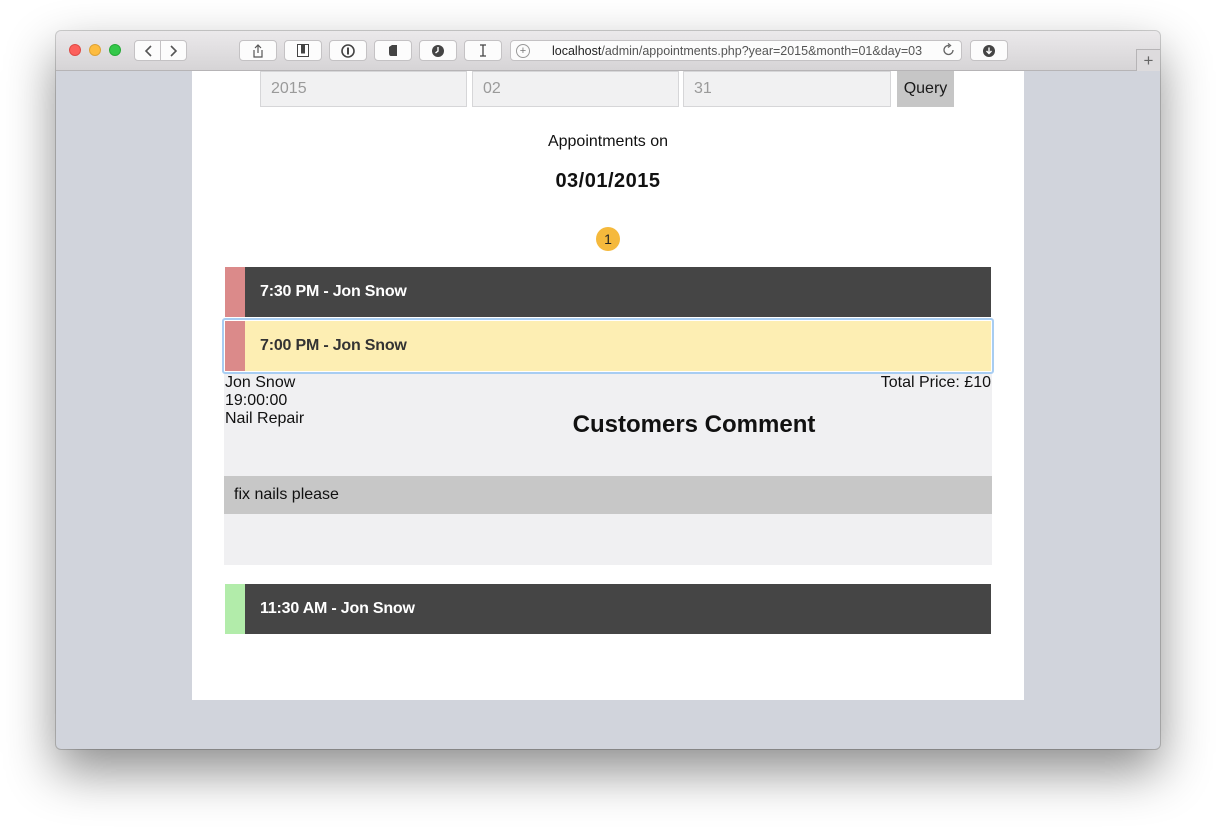  I want to click on appointment-row-expanded: 7:00 PM - Jon Snow, so click(608, 346).